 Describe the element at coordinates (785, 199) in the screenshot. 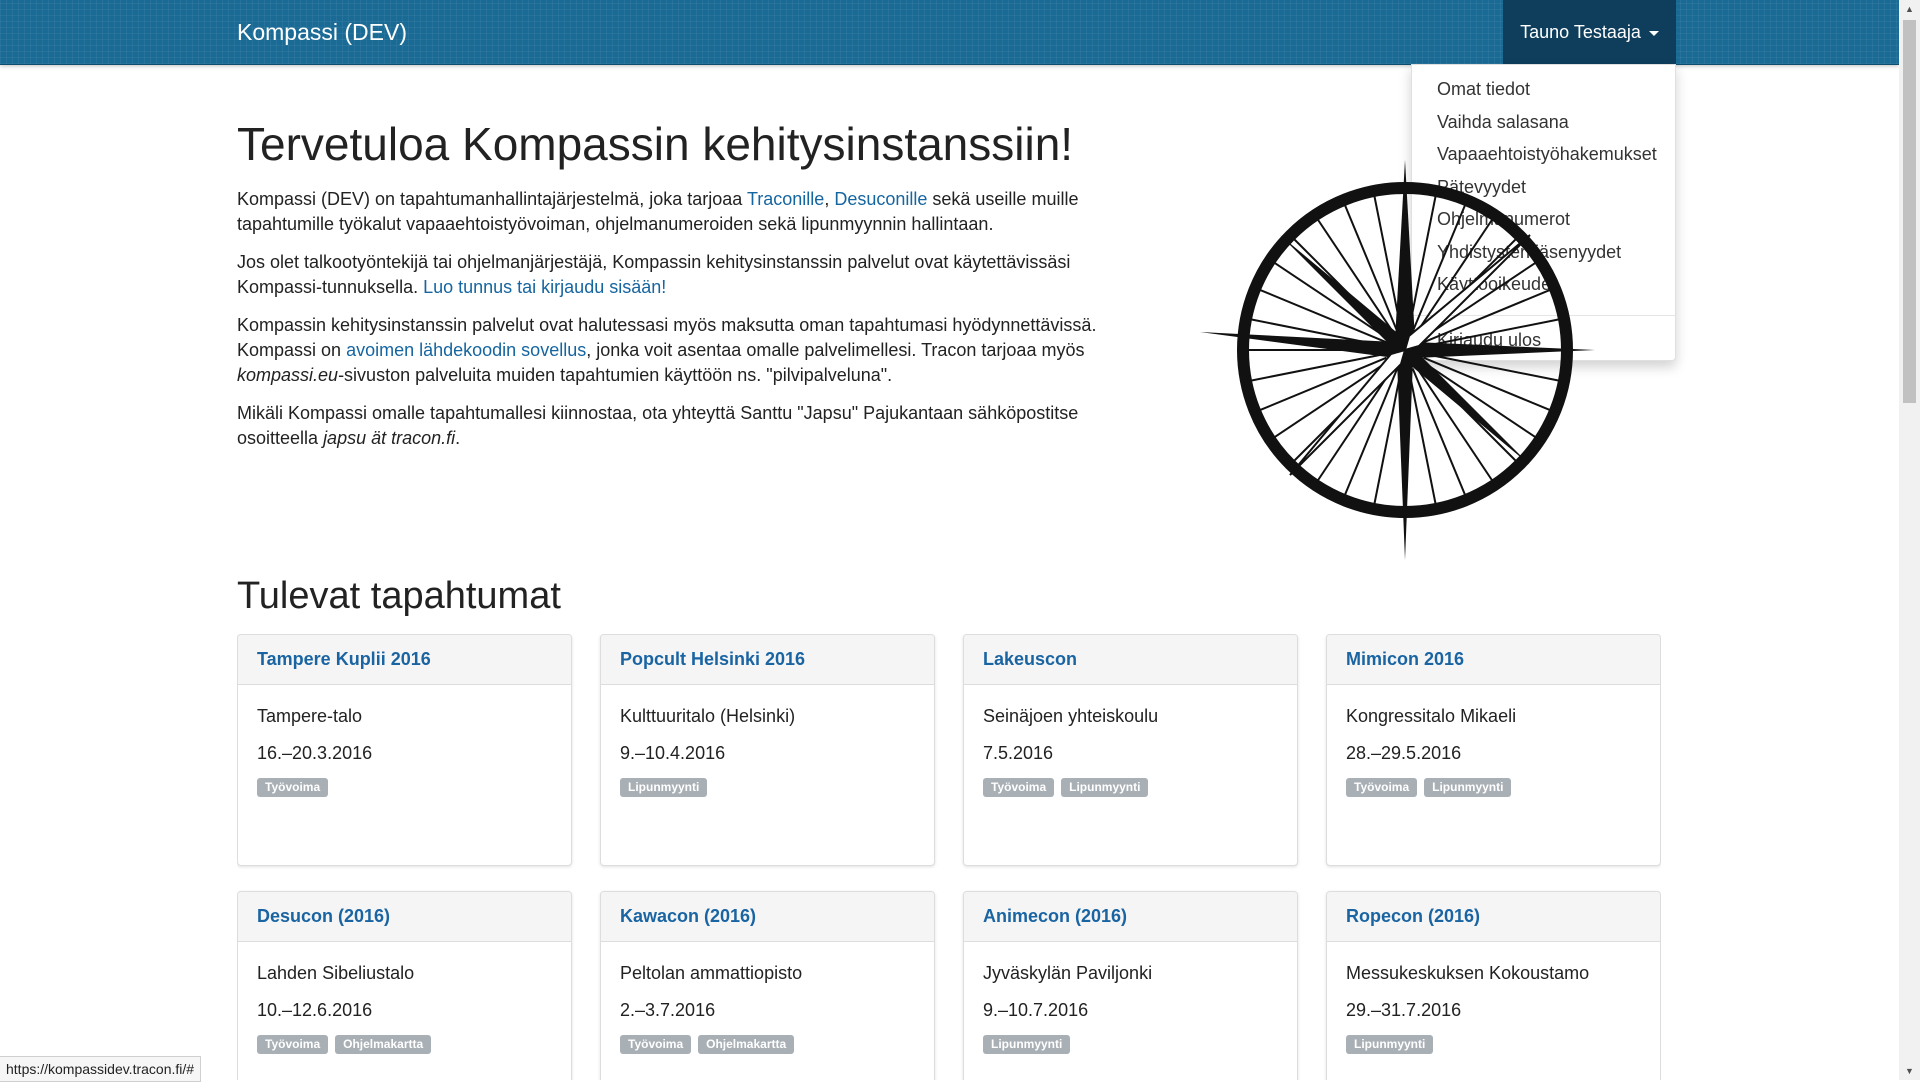

I see `tracon-link: Traconille` at that location.